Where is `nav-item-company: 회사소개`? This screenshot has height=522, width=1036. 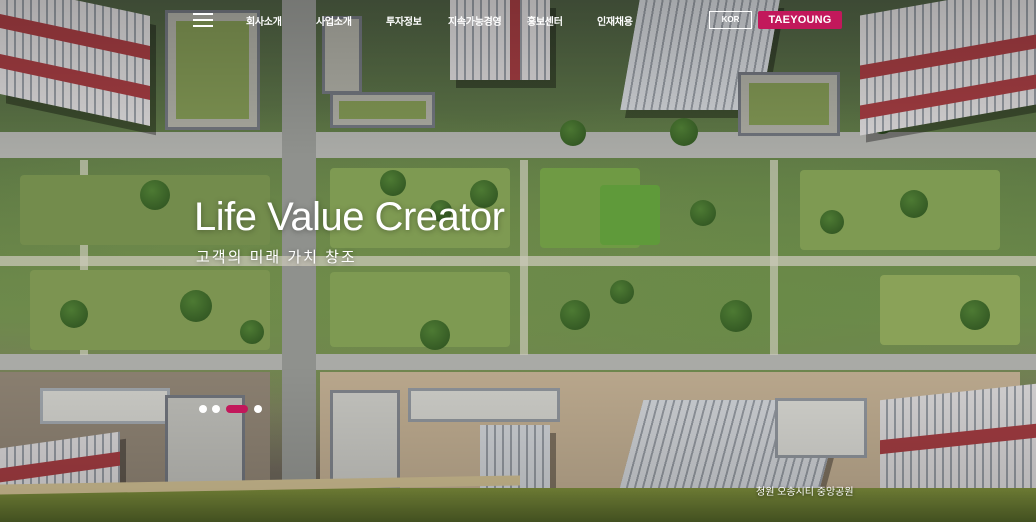
nav-item-company: 회사소개 is located at coordinates (264, 20).